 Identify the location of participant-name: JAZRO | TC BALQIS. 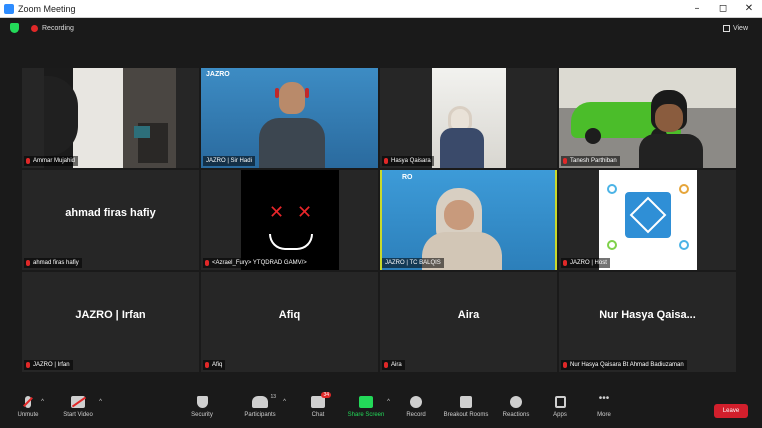
(413, 263).